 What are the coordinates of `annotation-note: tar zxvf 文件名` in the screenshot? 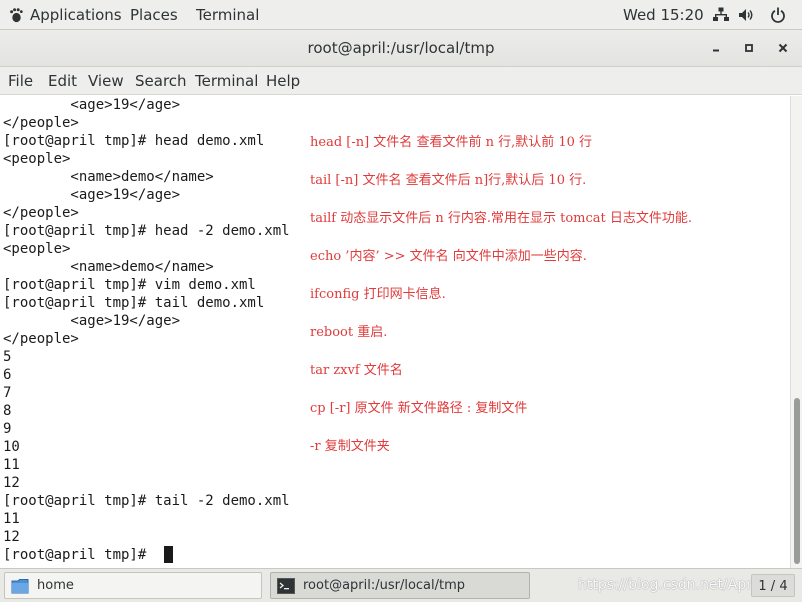 It's located at (356, 370).